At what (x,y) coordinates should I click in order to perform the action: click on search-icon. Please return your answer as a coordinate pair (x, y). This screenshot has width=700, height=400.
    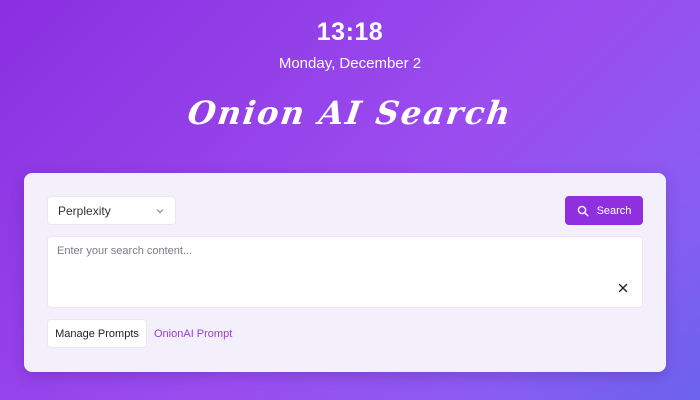
    Looking at the image, I should click on (583, 211).